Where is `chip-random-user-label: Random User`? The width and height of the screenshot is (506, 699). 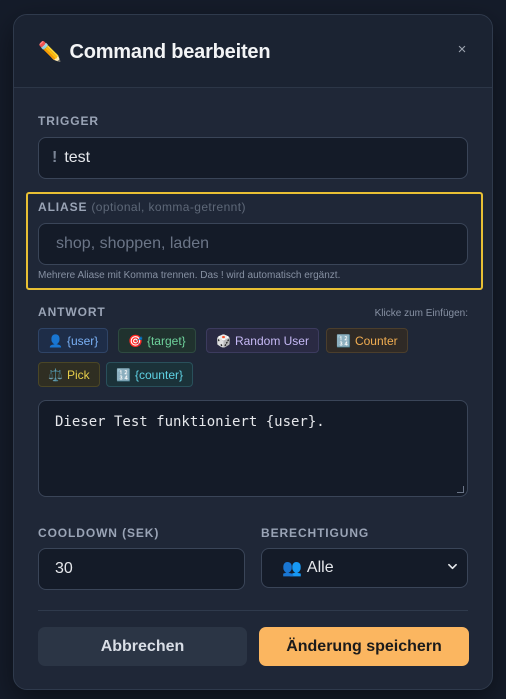 chip-random-user-label: Random User is located at coordinates (271, 340).